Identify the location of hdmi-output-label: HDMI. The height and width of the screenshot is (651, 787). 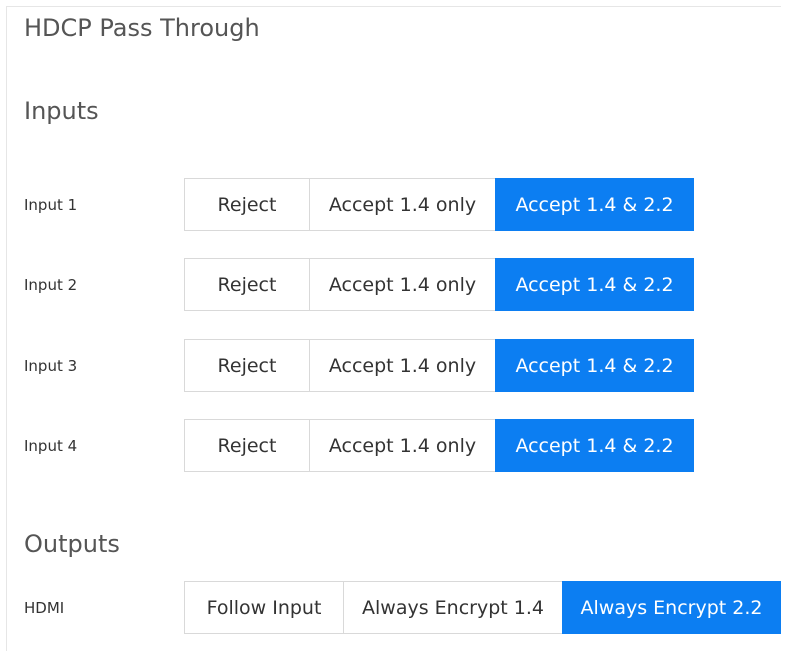
(44, 608).